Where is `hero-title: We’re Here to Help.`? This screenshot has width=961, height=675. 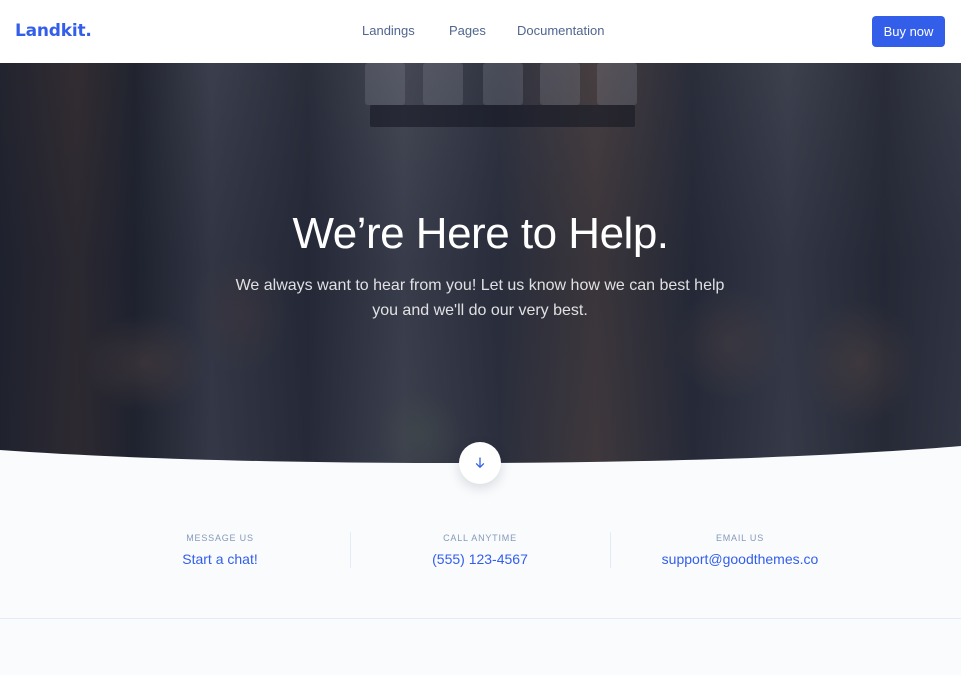
hero-title: We’re Here to Help. is located at coordinates (480, 233).